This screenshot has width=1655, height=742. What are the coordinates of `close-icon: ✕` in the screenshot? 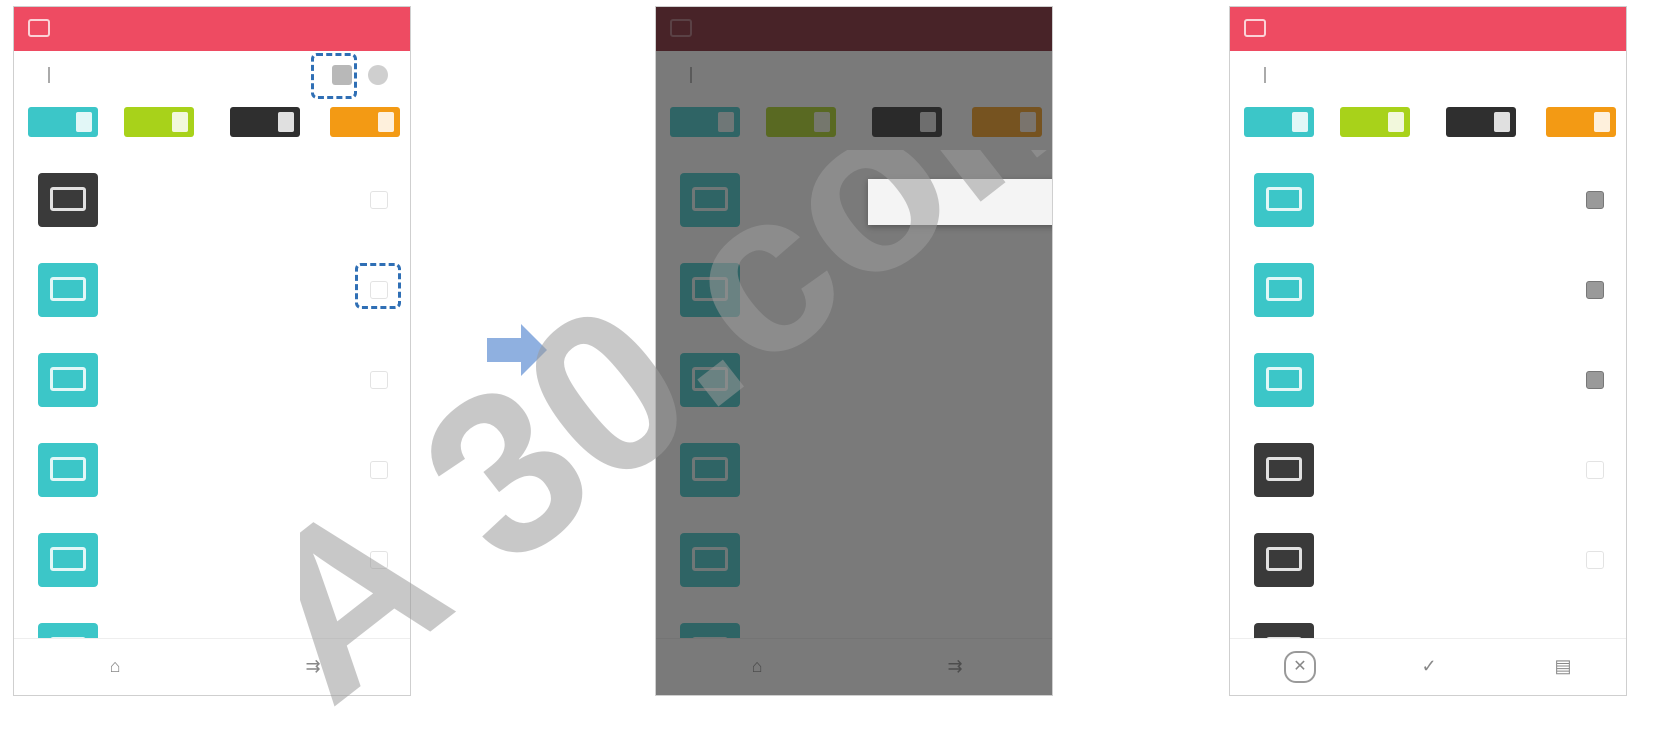 It's located at (1300, 667).